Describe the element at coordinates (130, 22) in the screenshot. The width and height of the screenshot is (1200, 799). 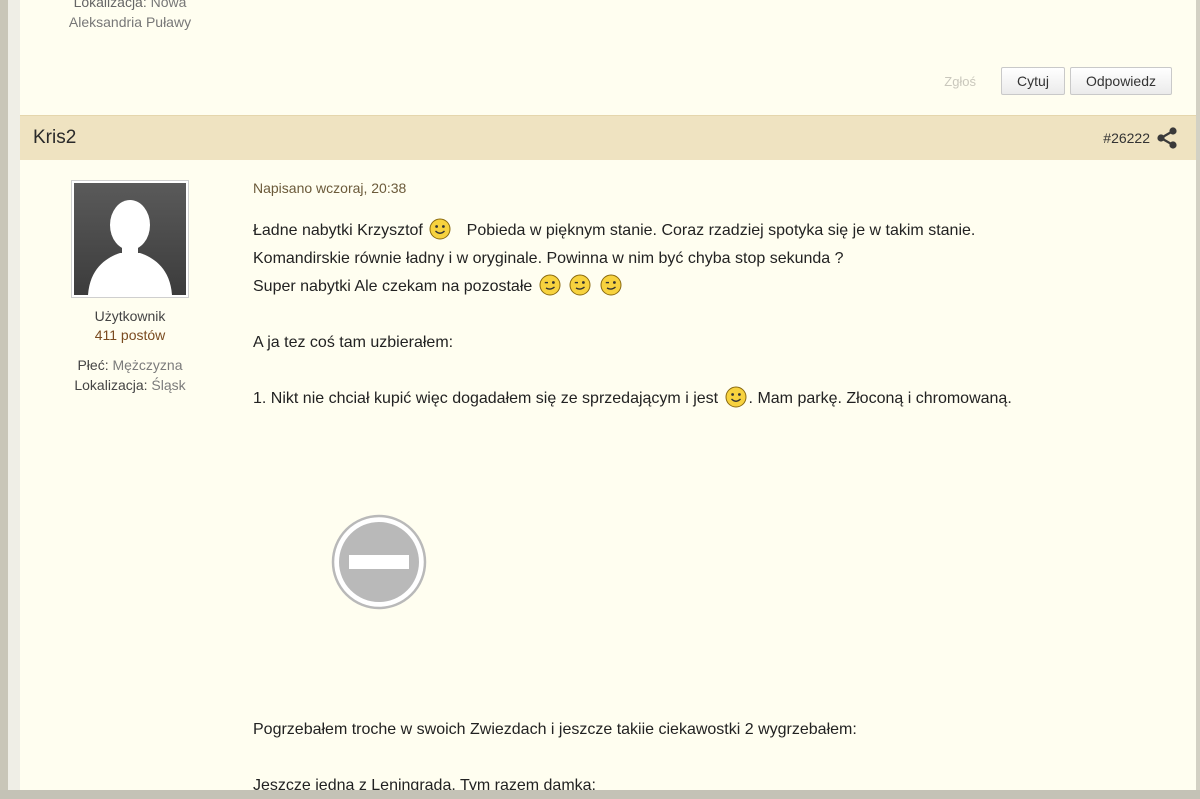
I see `prev-location-value-2: Aleksandria Puławy` at that location.